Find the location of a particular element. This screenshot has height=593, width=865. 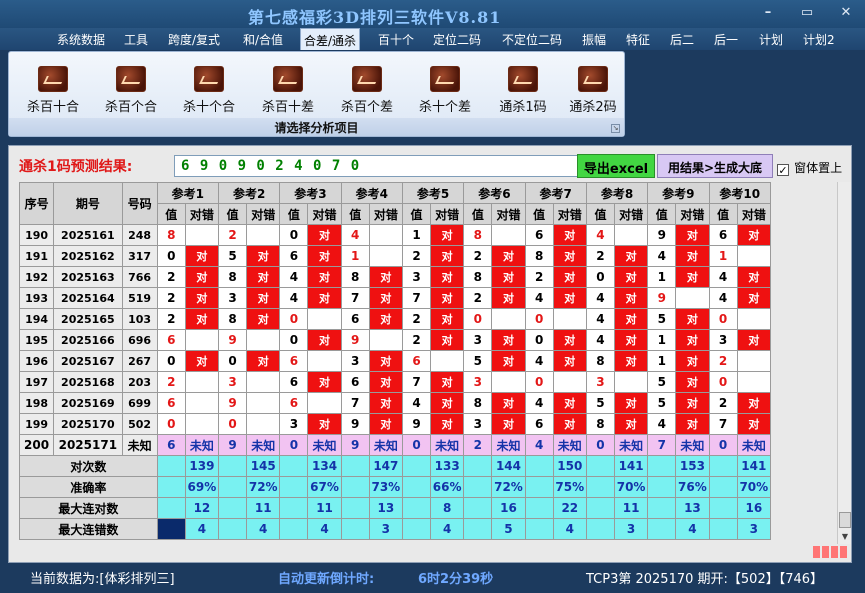

menu-item: 计划2 is located at coordinates (819, 39).